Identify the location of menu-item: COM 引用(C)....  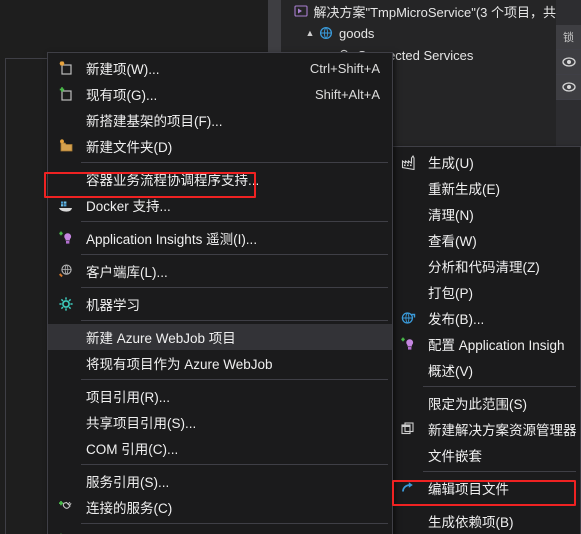
(220, 448).